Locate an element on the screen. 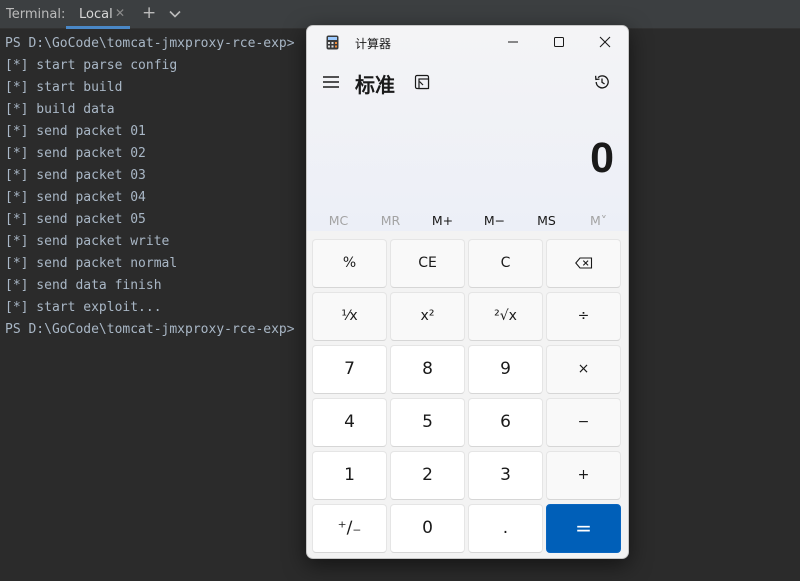 The image size is (800, 581). multiply-button: × is located at coordinates (583, 369).